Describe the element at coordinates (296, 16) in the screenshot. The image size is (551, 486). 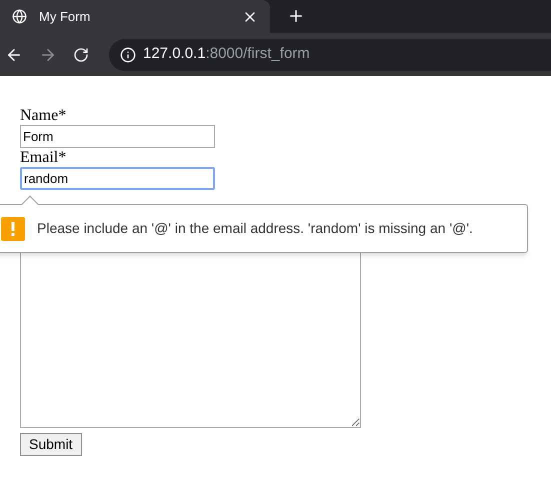
I see `new-tab-icon` at that location.